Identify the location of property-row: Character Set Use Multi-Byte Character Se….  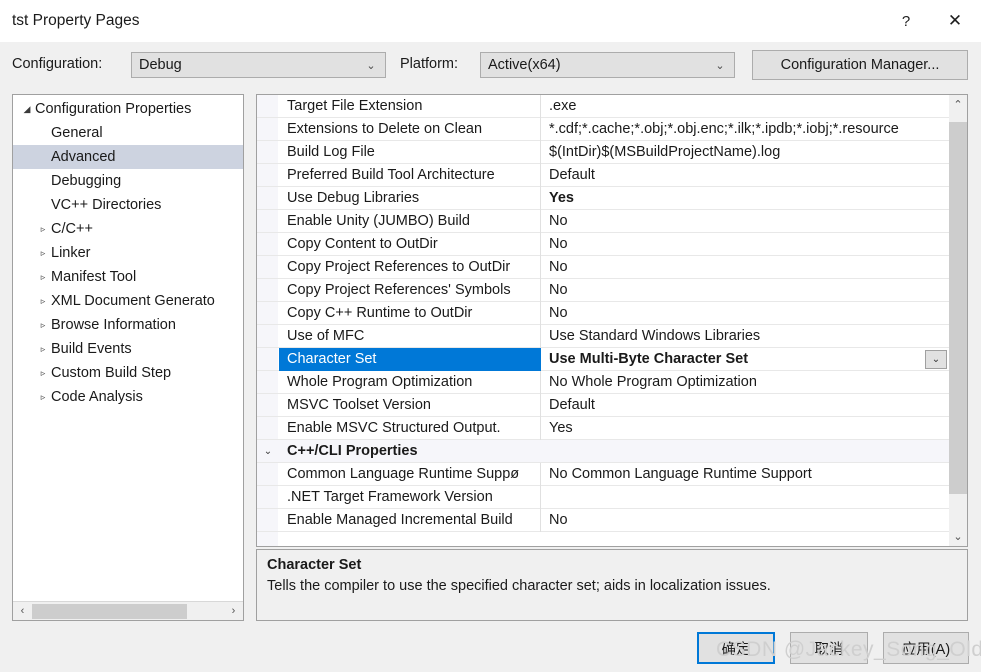
(604, 359).